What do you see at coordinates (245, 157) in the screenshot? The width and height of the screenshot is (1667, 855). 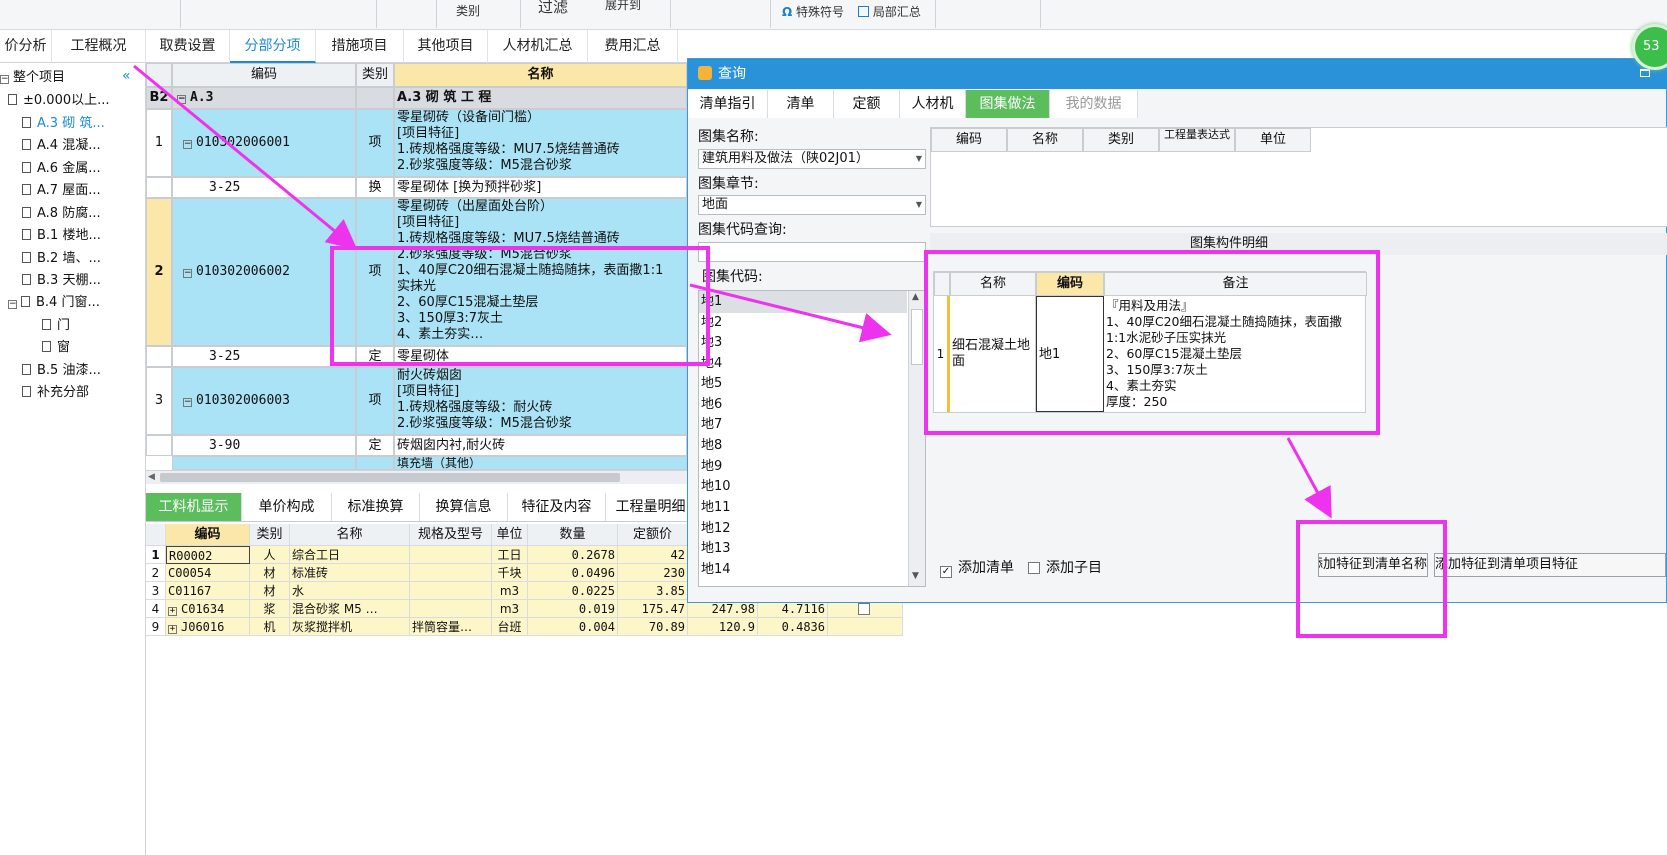 I see `arrow-to-list-item` at bounding box center [245, 157].